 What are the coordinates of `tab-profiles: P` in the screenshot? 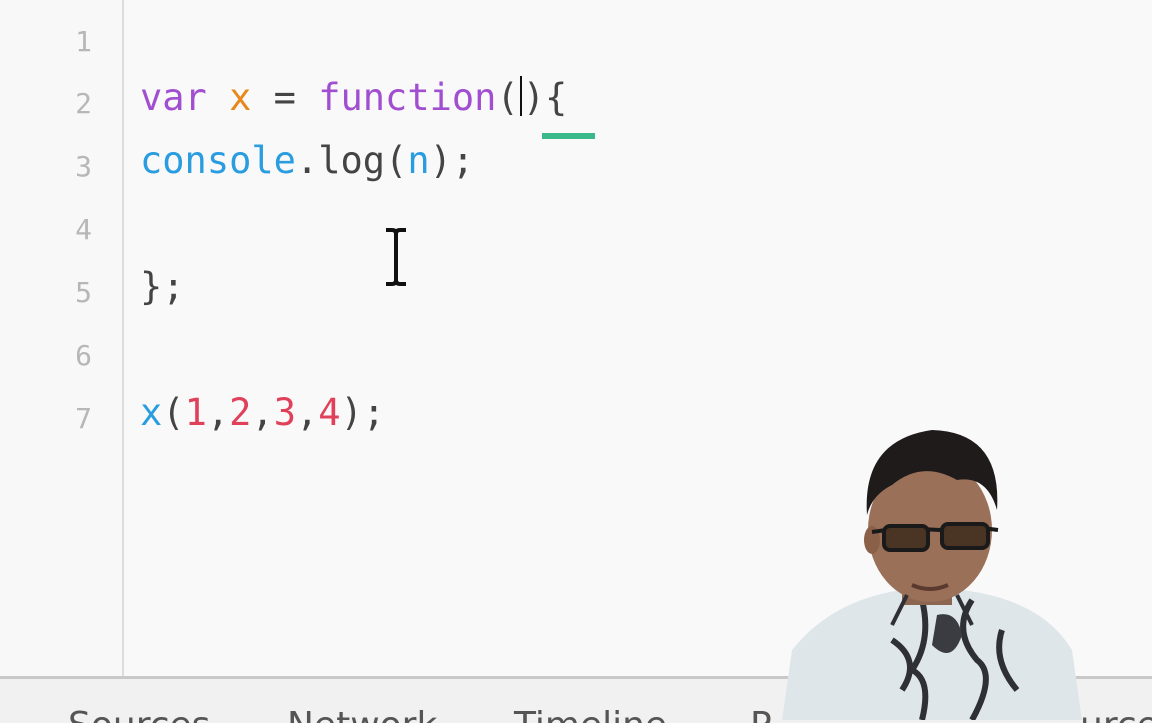 It's located at (761, 714).